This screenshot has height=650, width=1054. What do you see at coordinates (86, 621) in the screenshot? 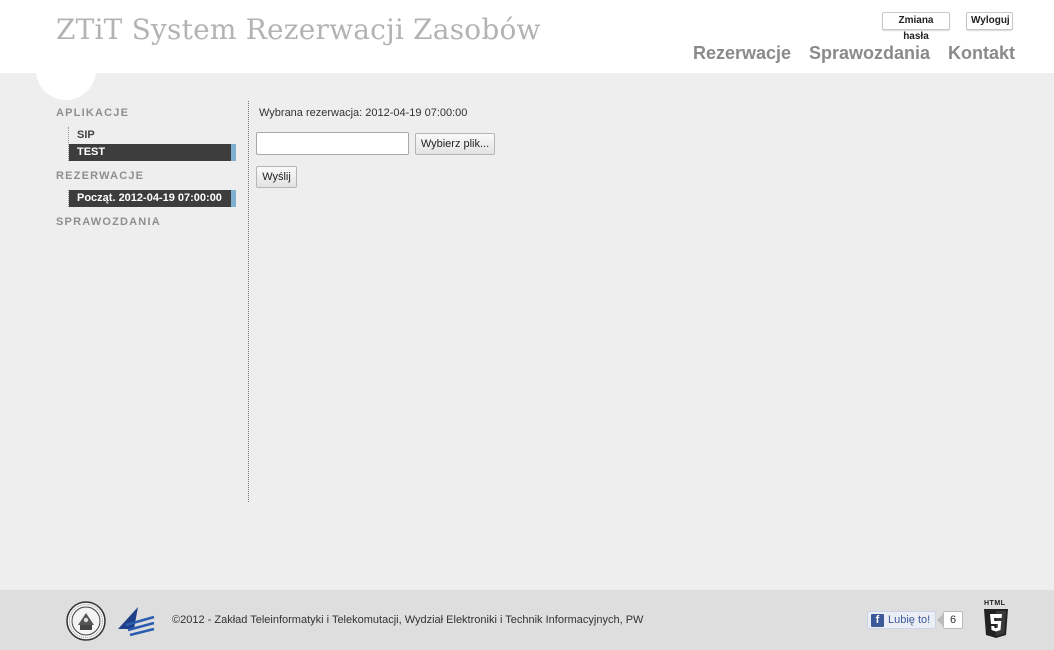
I see `university-seal-icon` at bounding box center [86, 621].